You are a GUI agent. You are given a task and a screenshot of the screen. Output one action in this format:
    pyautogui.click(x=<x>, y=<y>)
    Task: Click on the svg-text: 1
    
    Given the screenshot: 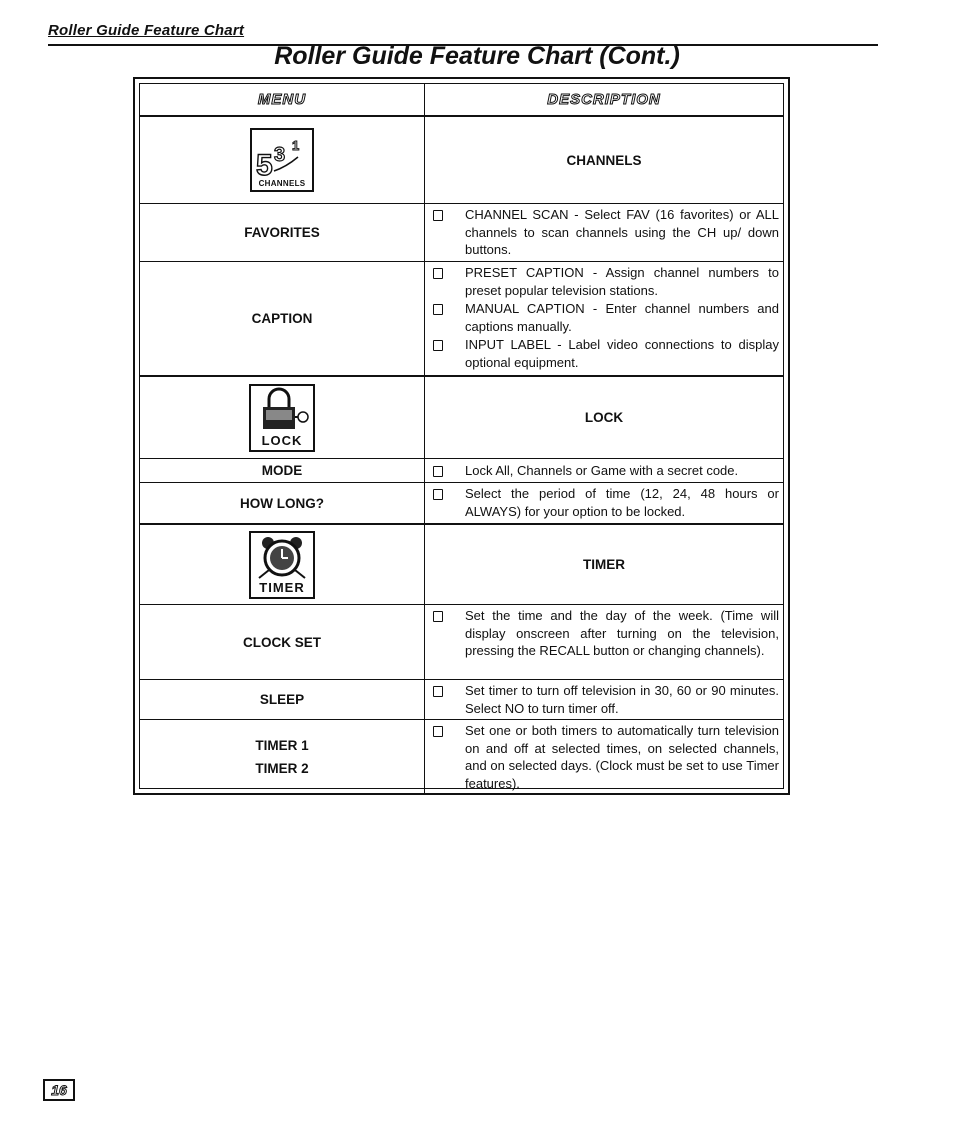 What is the action you would take?
    pyautogui.click(x=295, y=145)
    